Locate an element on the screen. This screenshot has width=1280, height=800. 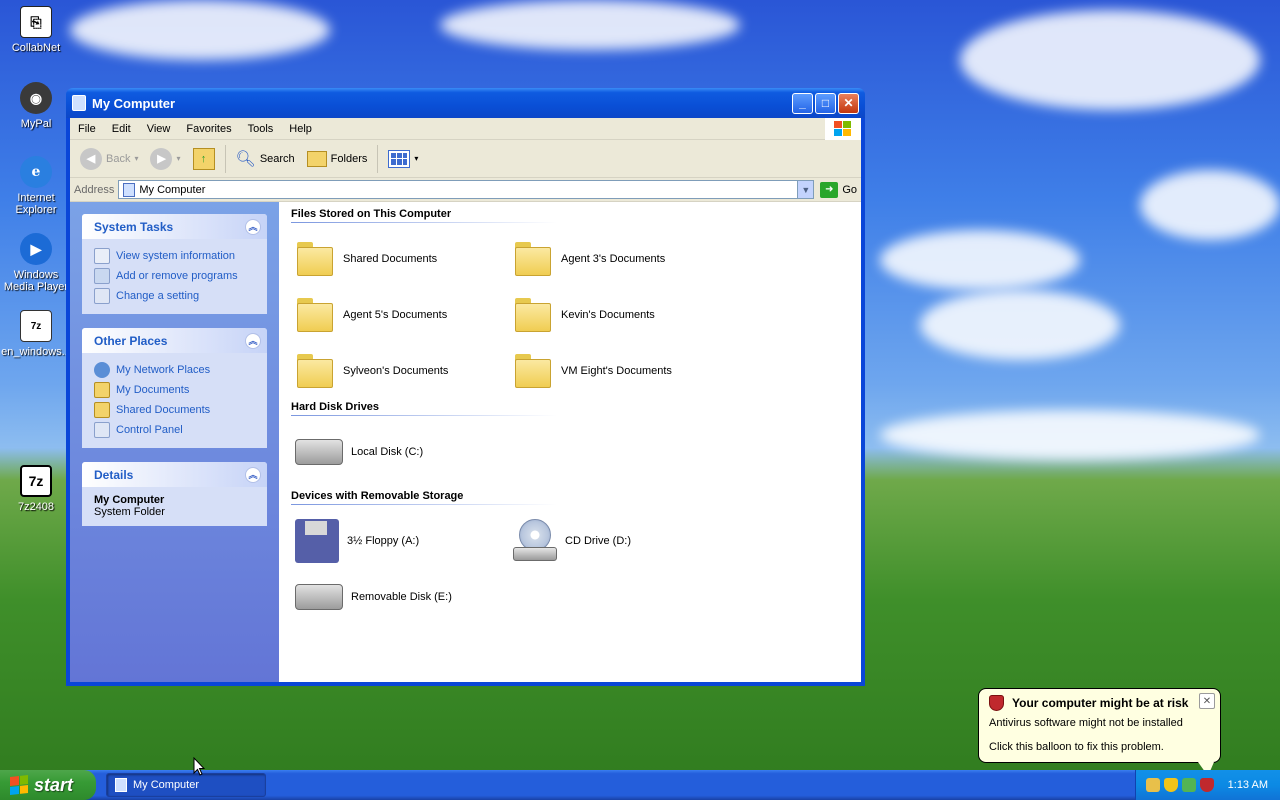
folder-item-kevin-documents: Kevin's Documents is located at coordinates (622, 315).